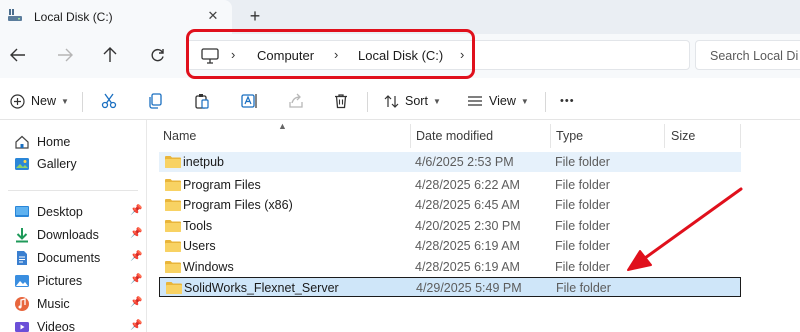  Describe the element at coordinates (78, 142) in the screenshot. I see `sidebar-item-home: Home` at that location.